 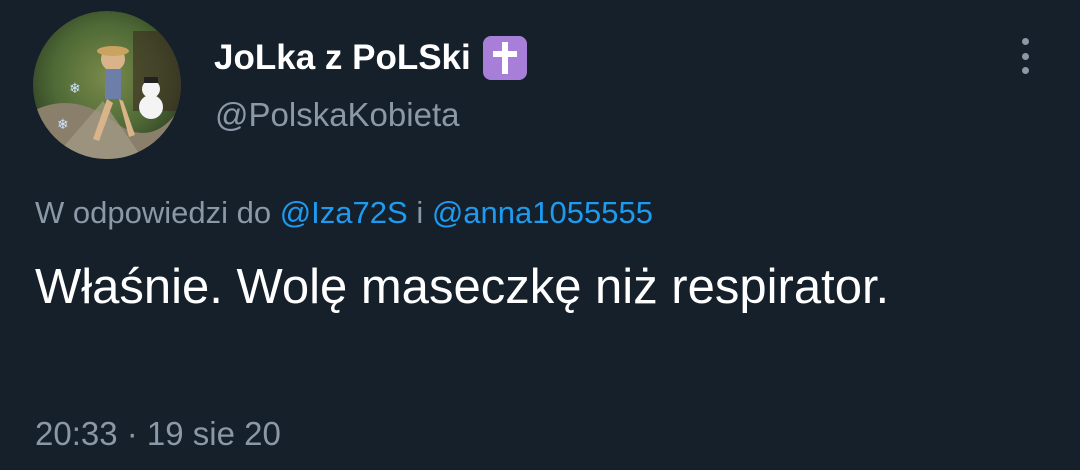 I want to click on author-display-name: JoLka z PoLSki, so click(x=370, y=58).